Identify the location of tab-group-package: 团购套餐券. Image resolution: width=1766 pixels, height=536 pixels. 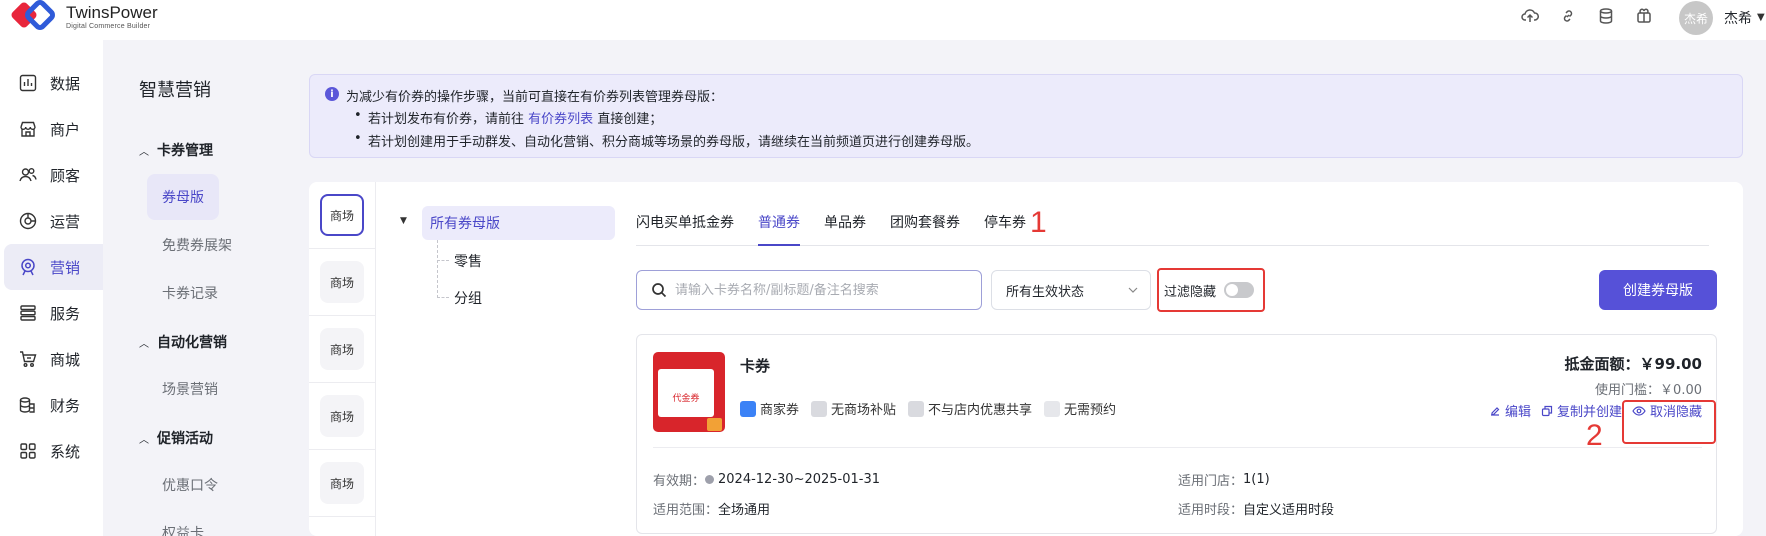
(925, 229).